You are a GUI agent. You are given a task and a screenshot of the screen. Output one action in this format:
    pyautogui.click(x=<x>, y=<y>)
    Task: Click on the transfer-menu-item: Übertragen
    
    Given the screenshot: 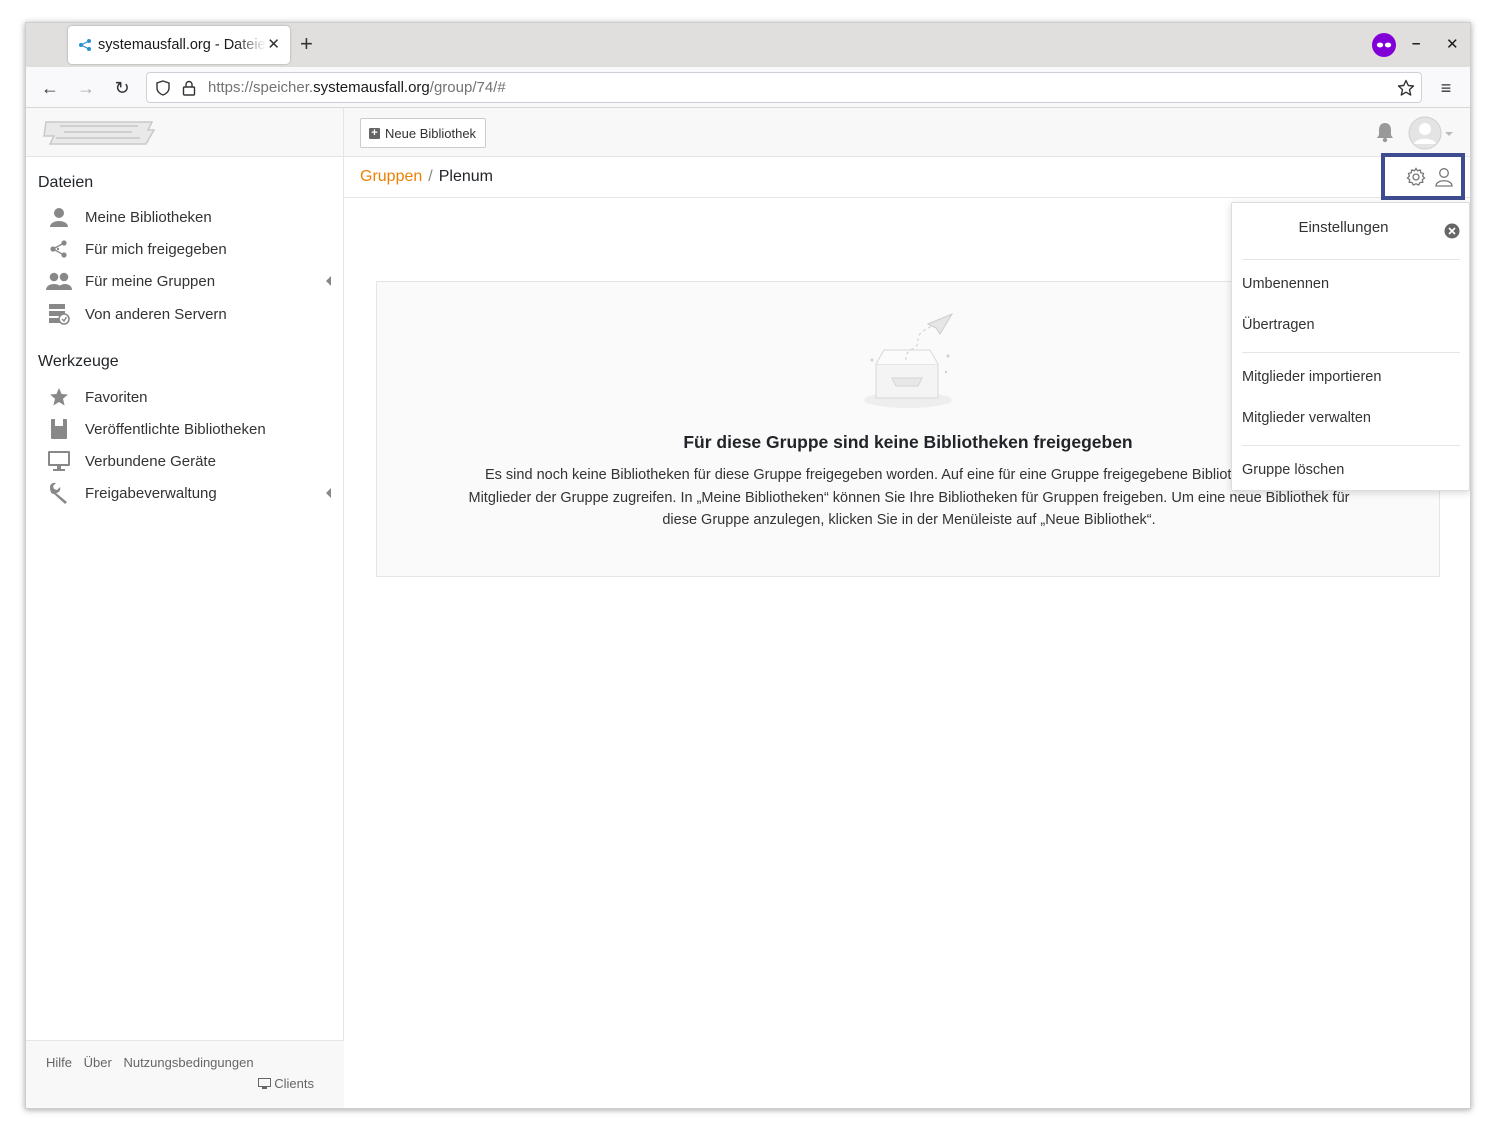 What is the action you would take?
    pyautogui.click(x=1278, y=325)
    